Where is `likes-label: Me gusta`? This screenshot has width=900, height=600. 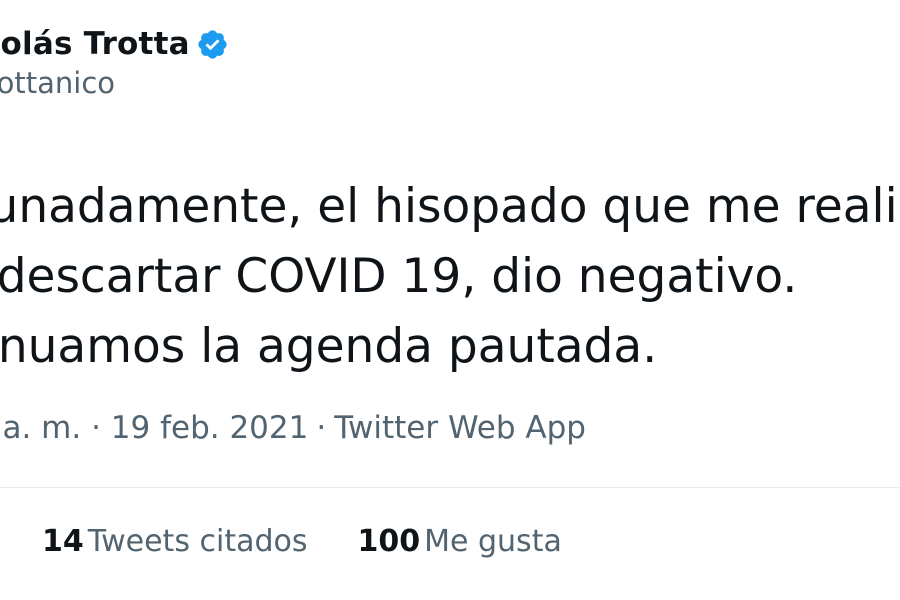 likes-label: Me gusta is located at coordinates (493, 541).